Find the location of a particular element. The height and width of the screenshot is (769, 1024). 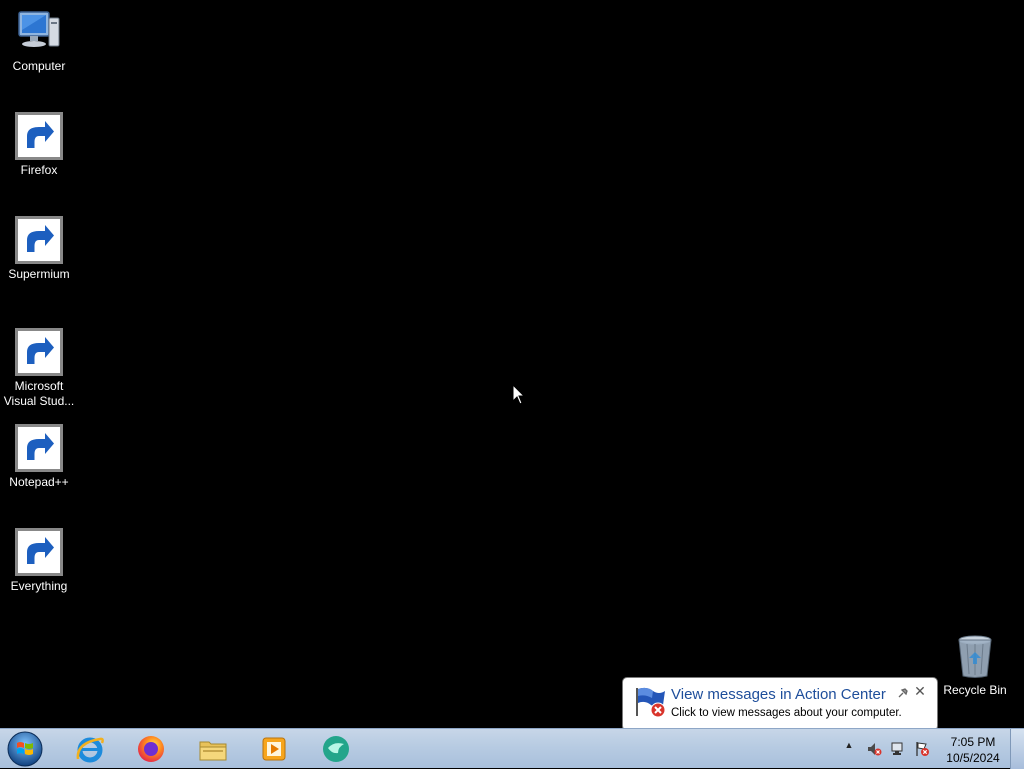

taskbar-firefox is located at coordinates (151, 749).